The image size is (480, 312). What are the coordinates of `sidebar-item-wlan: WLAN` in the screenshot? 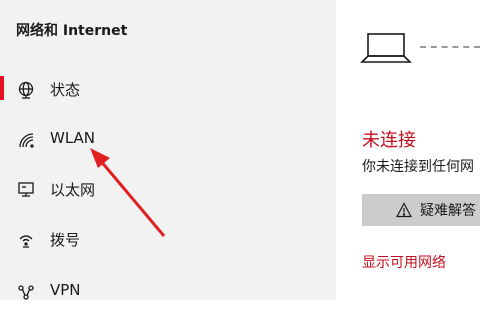 It's located at (168, 140).